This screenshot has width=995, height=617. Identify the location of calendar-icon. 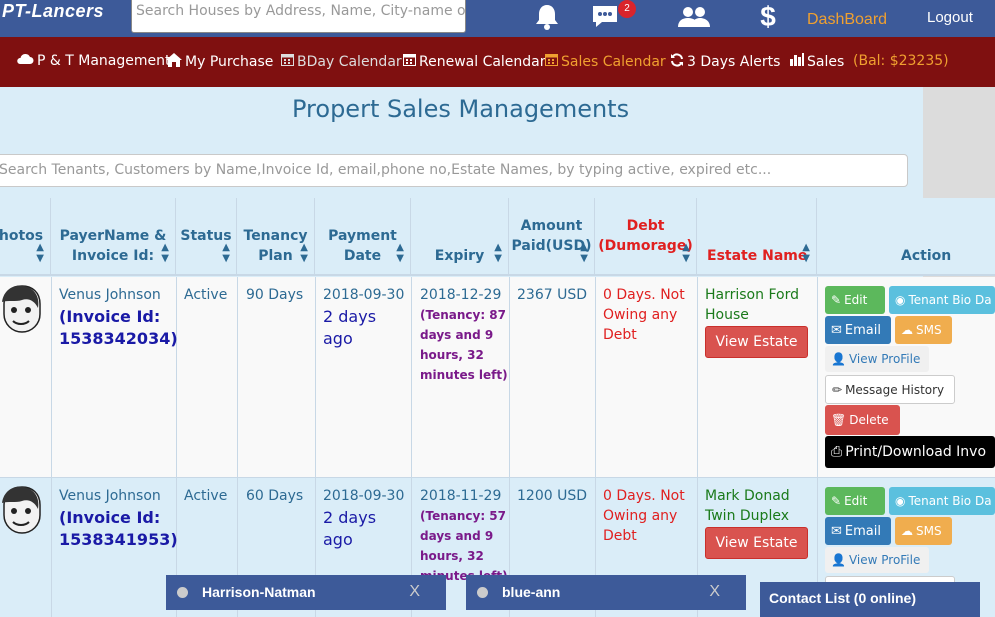
(287, 61).